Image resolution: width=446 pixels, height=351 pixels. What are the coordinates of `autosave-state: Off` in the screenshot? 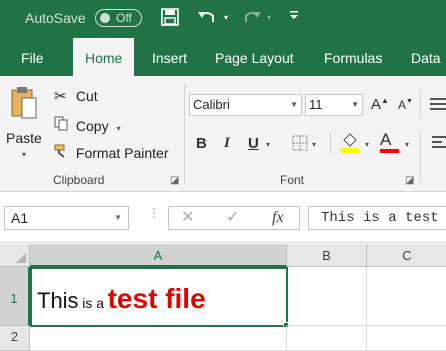 It's located at (124, 18).